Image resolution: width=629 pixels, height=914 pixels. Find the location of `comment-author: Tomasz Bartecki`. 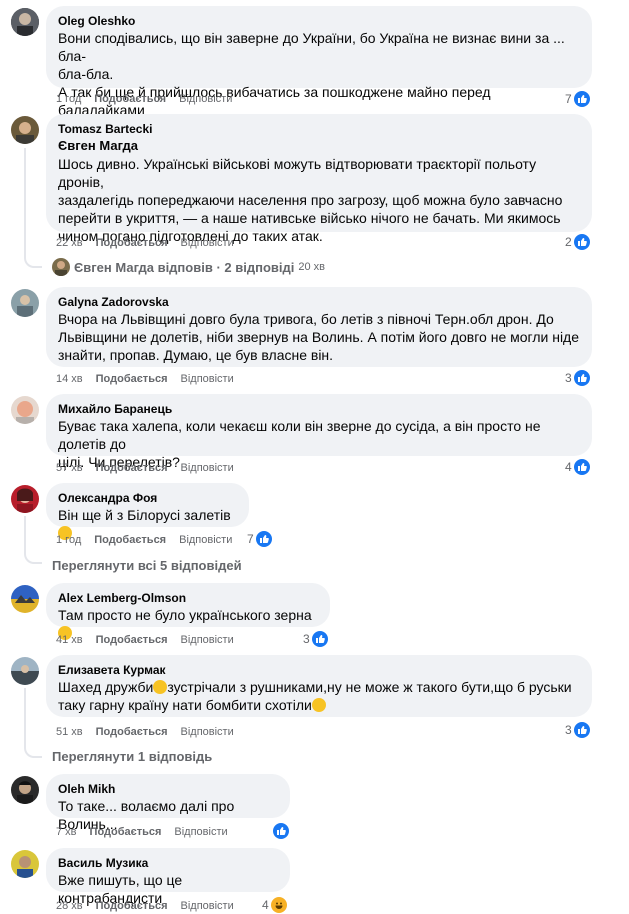

comment-author: Tomasz Bartecki is located at coordinates (319, 129).